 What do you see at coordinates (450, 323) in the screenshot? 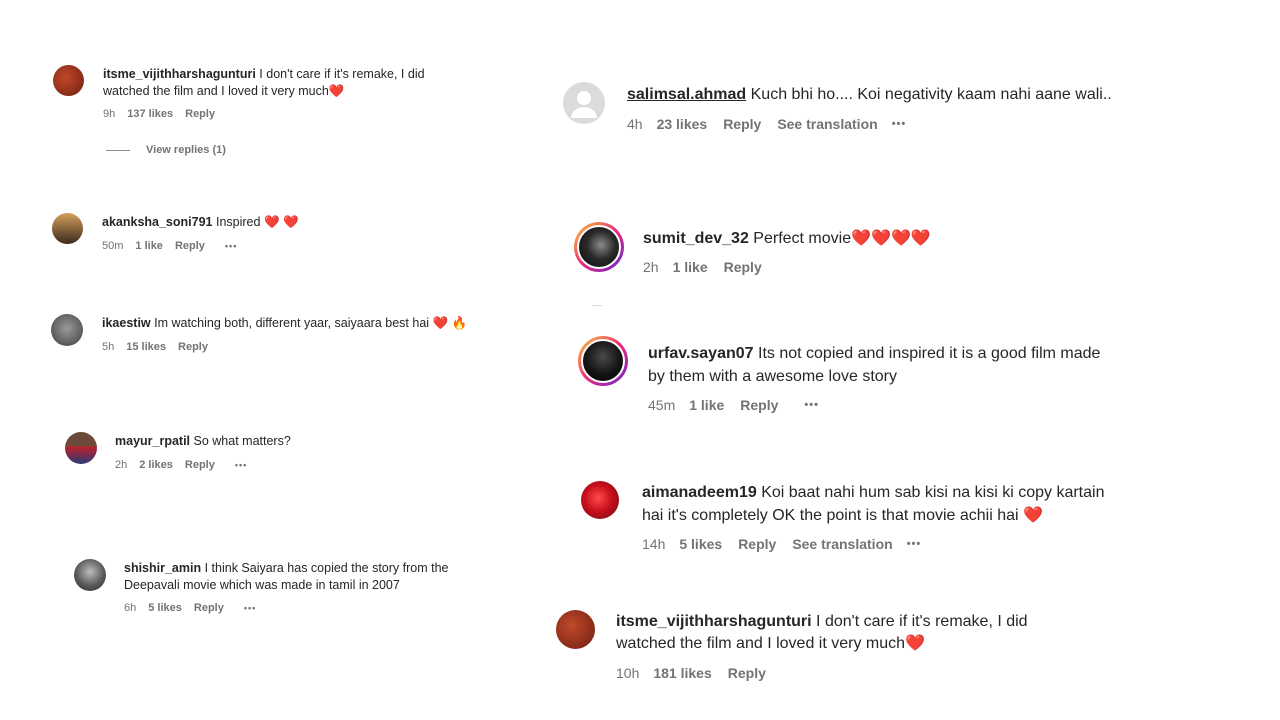
I see `heart-fire-emoji-icon: ❤️ 🔥` at bounding box center [450, 323].